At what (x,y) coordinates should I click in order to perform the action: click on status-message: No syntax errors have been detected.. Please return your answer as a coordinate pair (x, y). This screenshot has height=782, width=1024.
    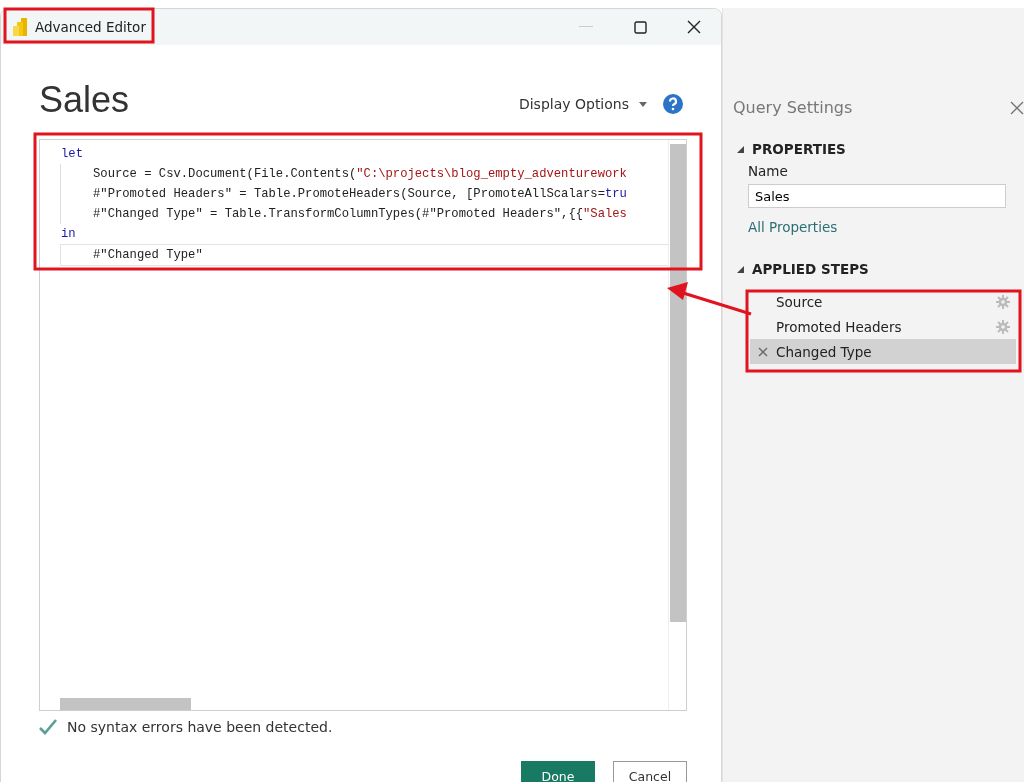
    Looking at the image, I should click on (200, 727).